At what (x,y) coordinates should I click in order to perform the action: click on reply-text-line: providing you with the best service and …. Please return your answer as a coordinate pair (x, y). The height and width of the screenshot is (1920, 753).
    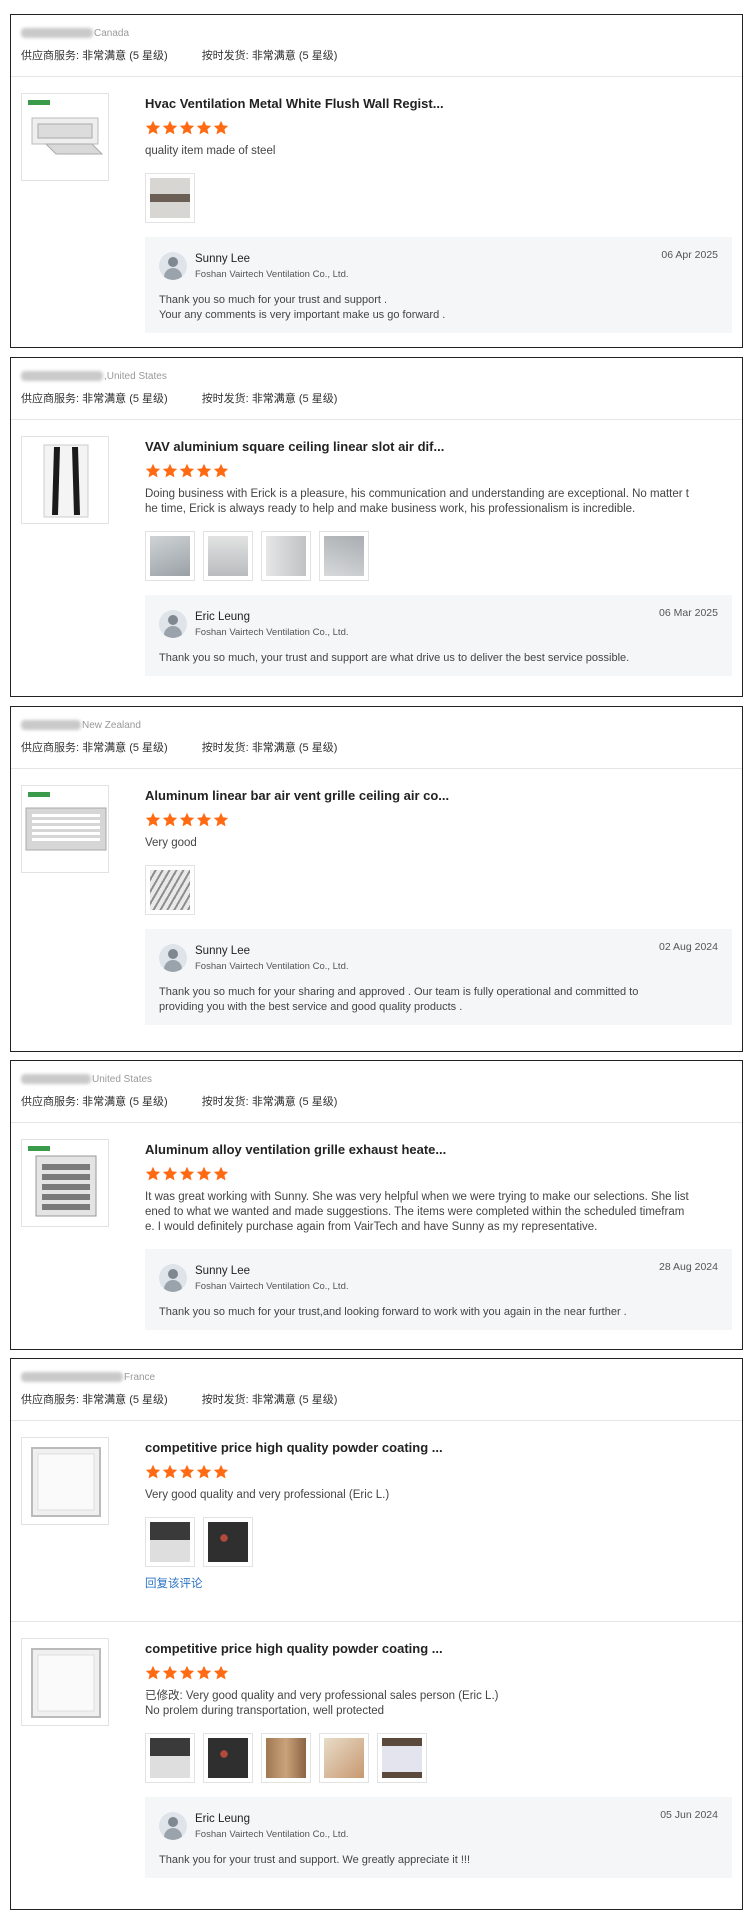
    Looking at the image, I should click on (311, 1007).